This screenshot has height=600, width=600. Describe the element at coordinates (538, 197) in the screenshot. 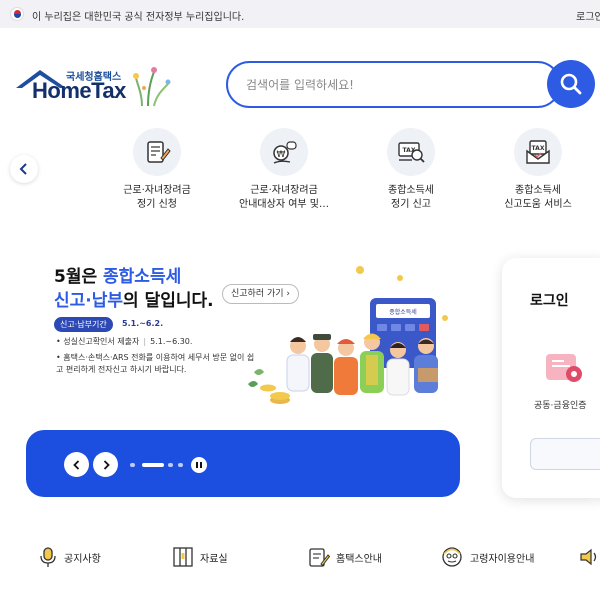

I see `quick-menu-label: 종합소득세 신고도움 서비스` at that location.